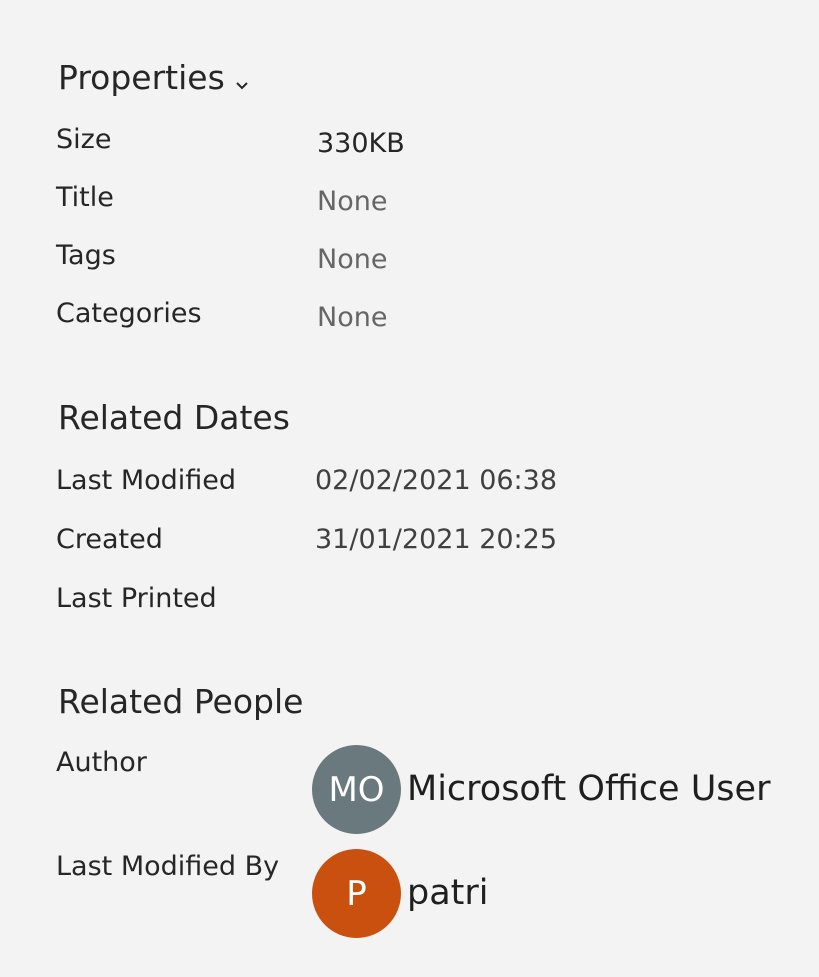 Image resolution: width=819 pixels, height=977 pixels. What do you see at coordinates (109, 539) in the screenshot?
I see `created-label: Created` at bounding box center [109, 539].